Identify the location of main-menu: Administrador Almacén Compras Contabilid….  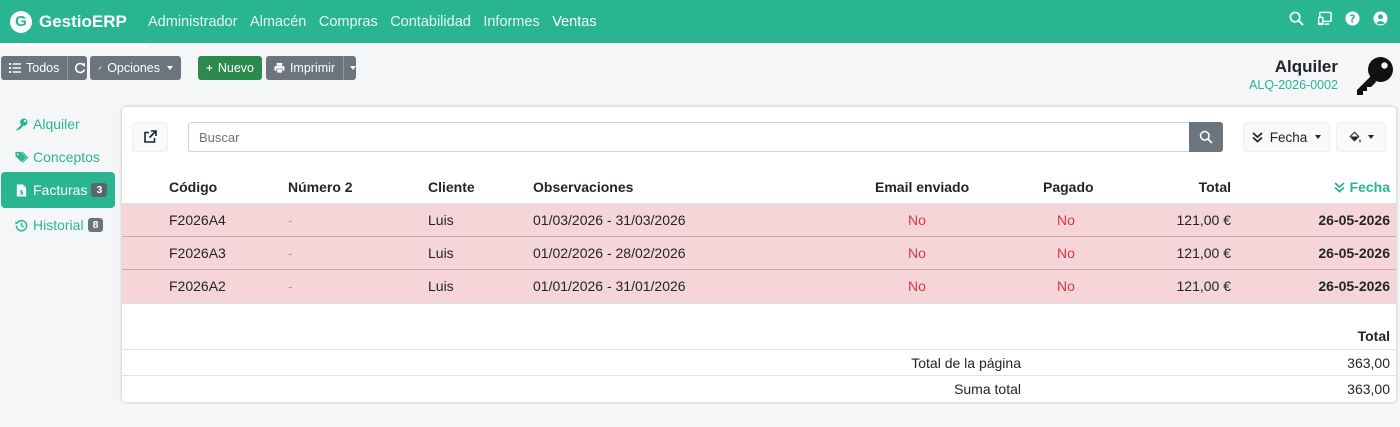
(378, 21).